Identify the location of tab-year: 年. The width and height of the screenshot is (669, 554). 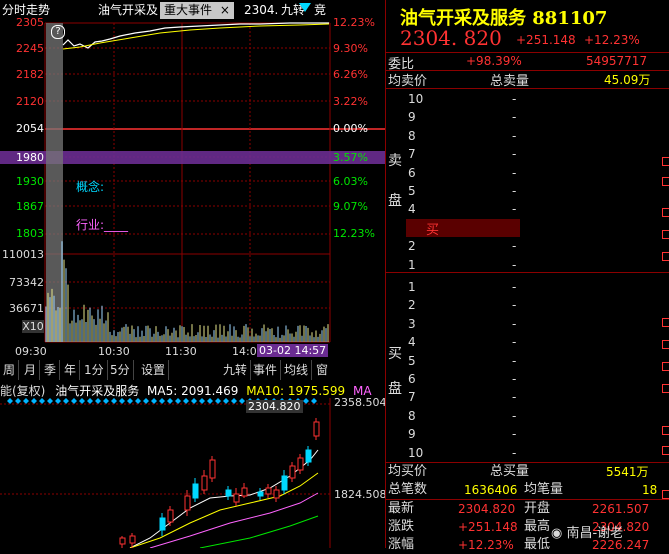
(70, 370).